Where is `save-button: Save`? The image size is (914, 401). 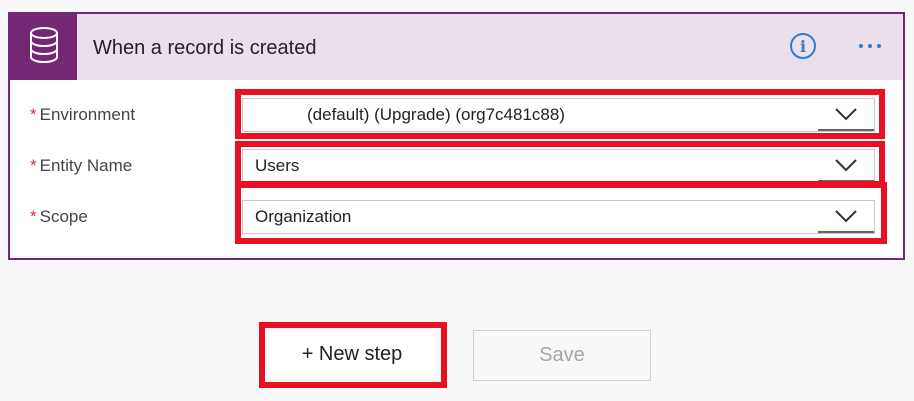 save-button: Save is located at coordinates (562, 355).